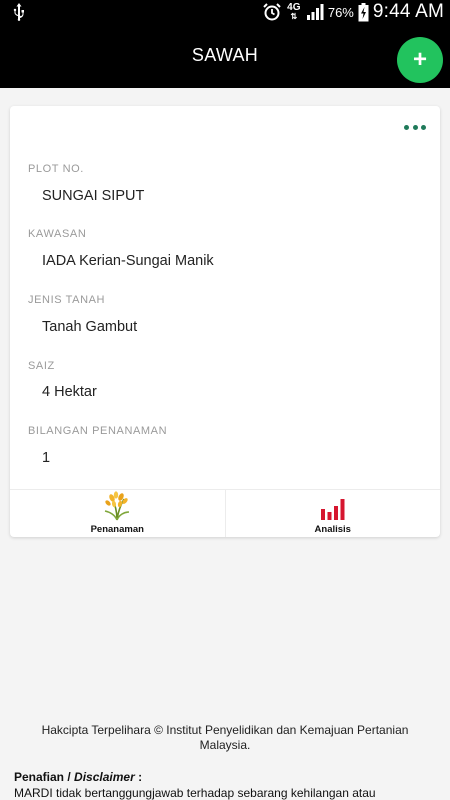 The image size is (450, 800). I want to click on battery-charging-icon, so click(363, 11).